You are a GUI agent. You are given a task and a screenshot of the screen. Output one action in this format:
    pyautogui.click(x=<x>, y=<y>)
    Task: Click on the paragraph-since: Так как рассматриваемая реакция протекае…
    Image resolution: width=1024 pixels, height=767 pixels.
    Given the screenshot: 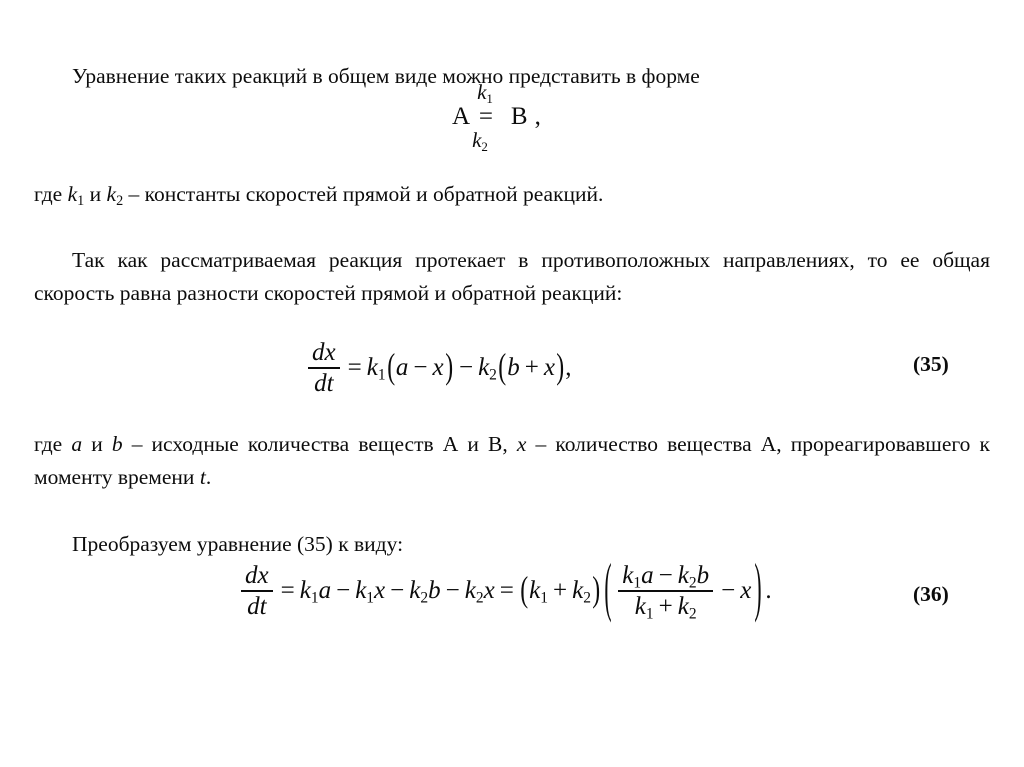 What is the action you would take?
    pyautogui.click(x=512, y=276)
    